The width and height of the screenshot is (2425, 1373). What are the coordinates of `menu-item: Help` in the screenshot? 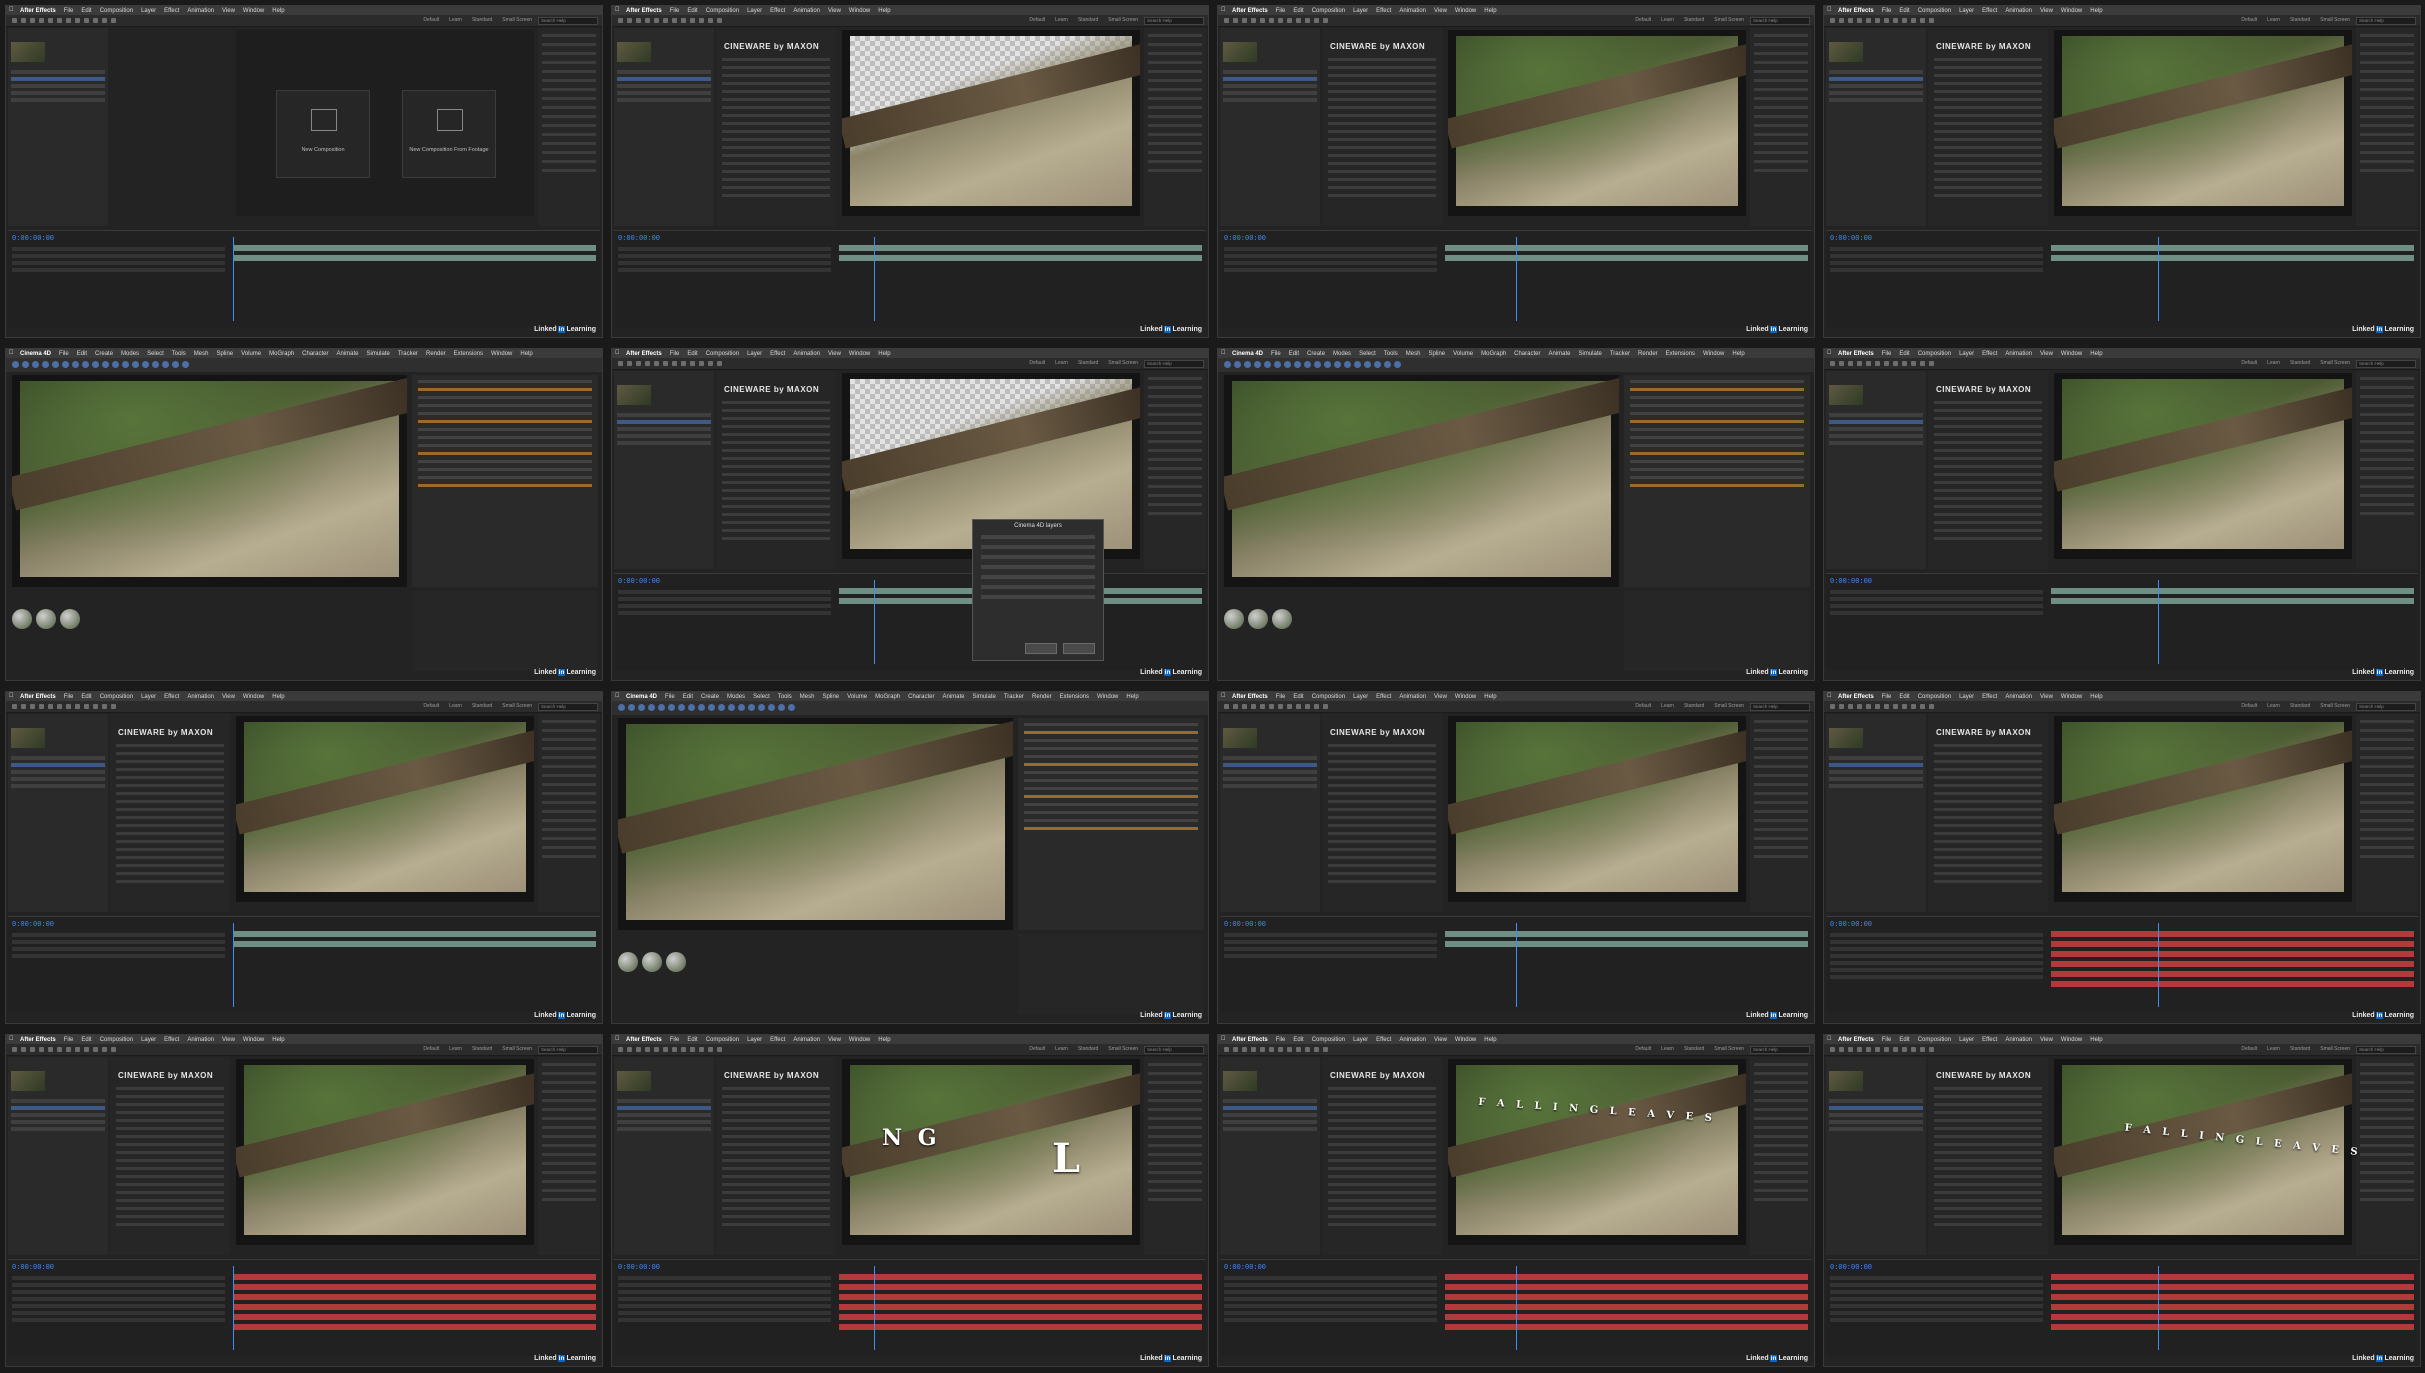 It's located at (278, 11).